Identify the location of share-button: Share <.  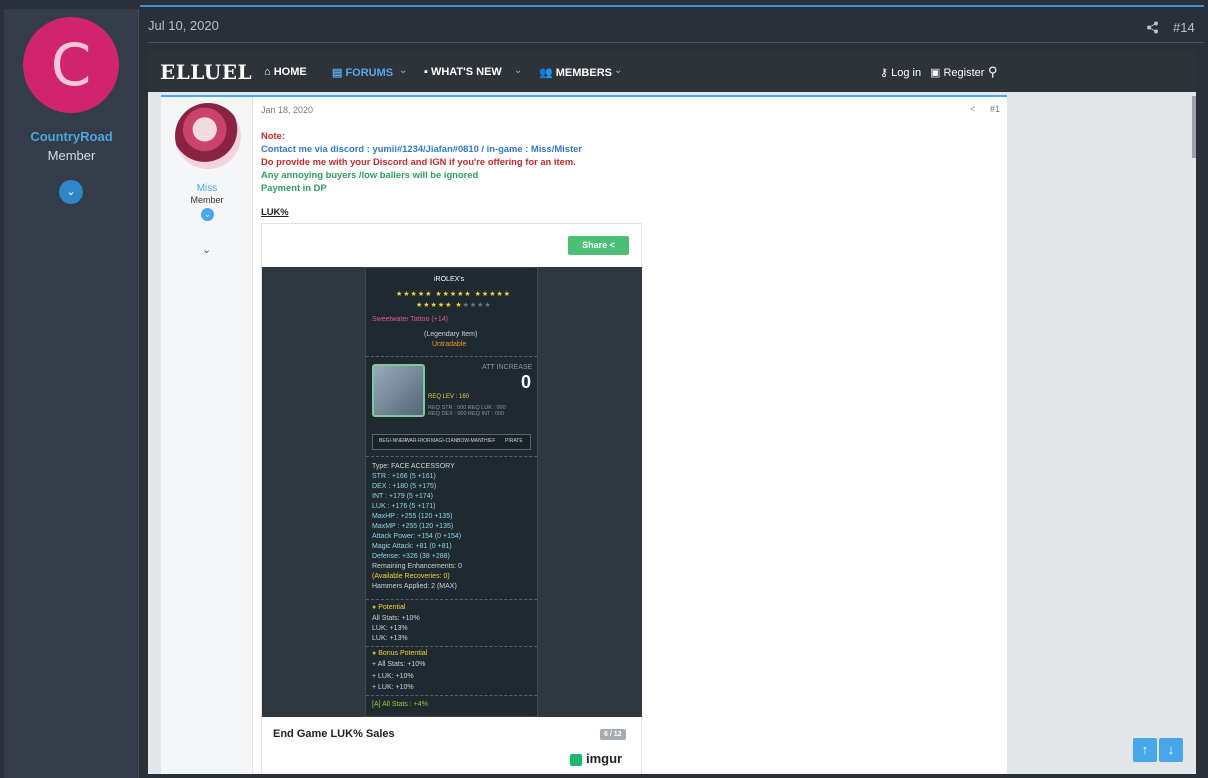
(598, 245).